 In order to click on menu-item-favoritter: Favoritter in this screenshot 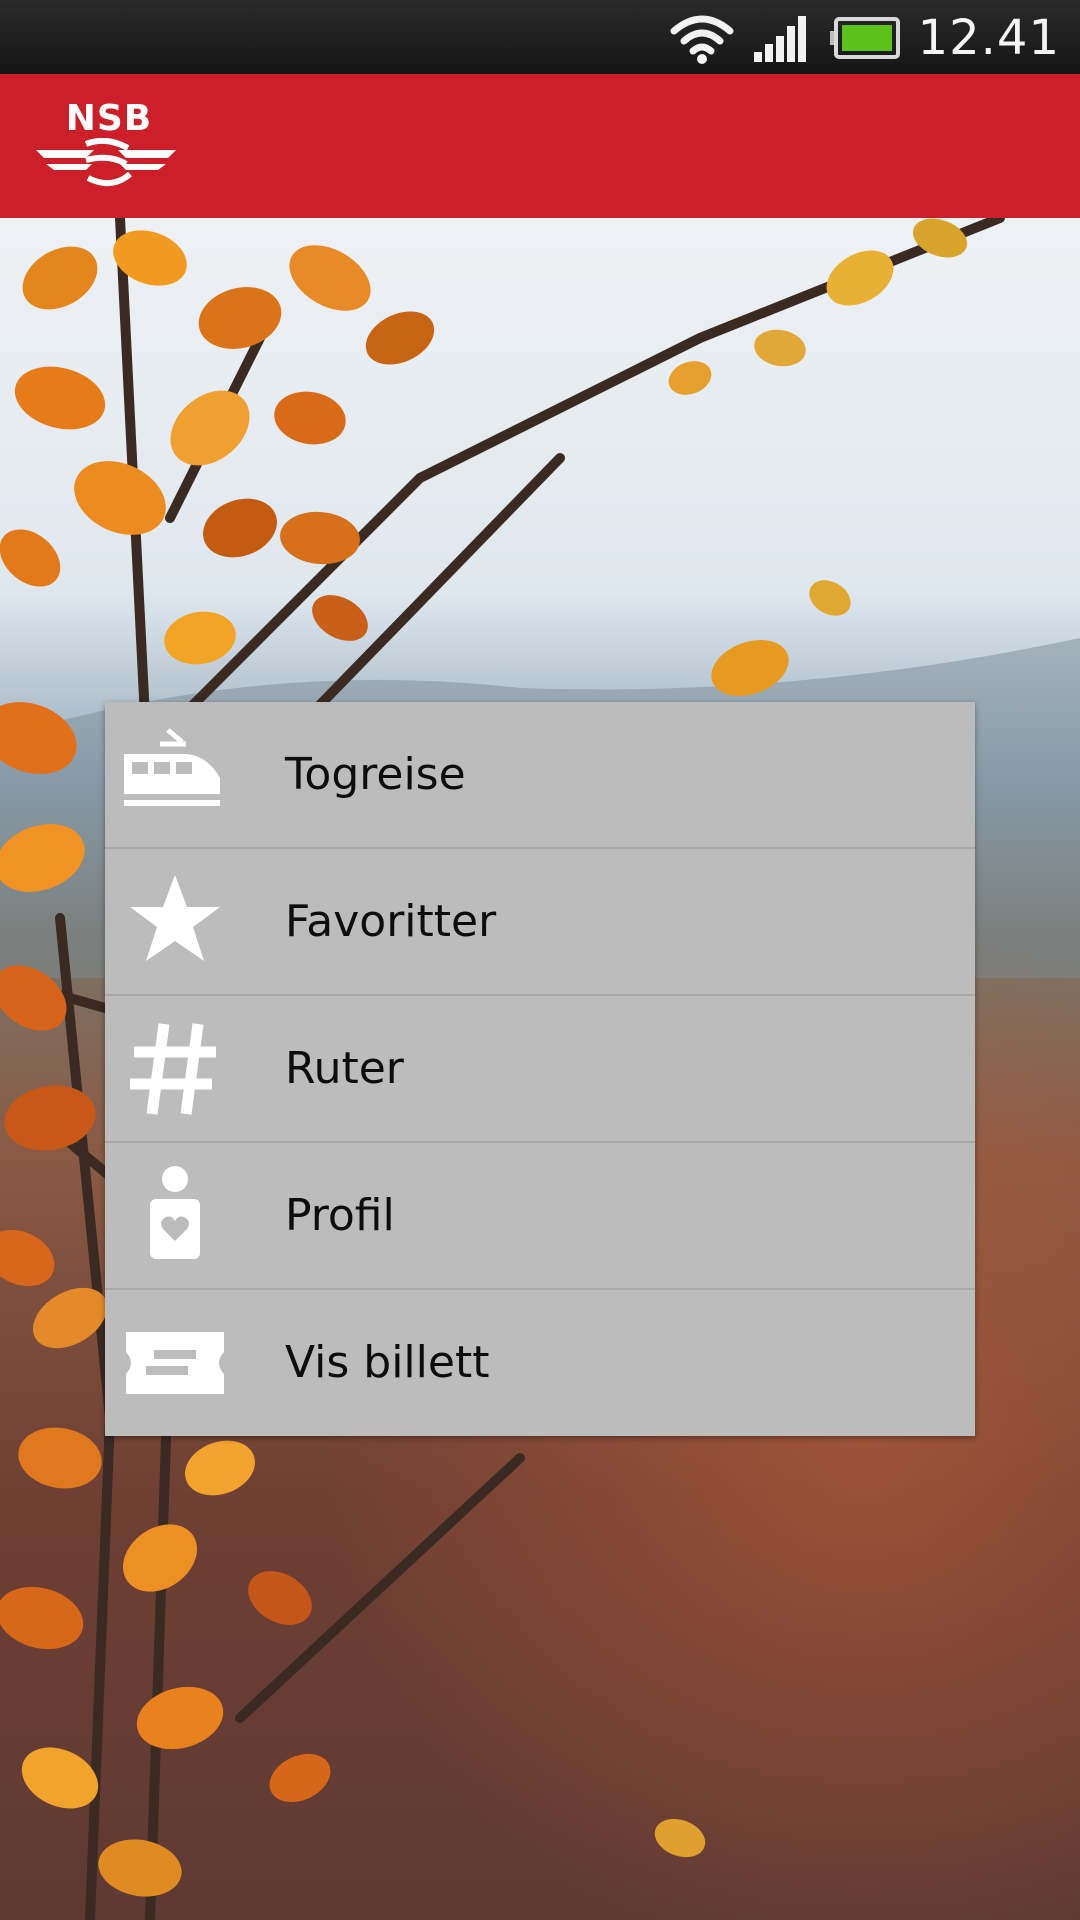, I will do `click(540, 922)`.